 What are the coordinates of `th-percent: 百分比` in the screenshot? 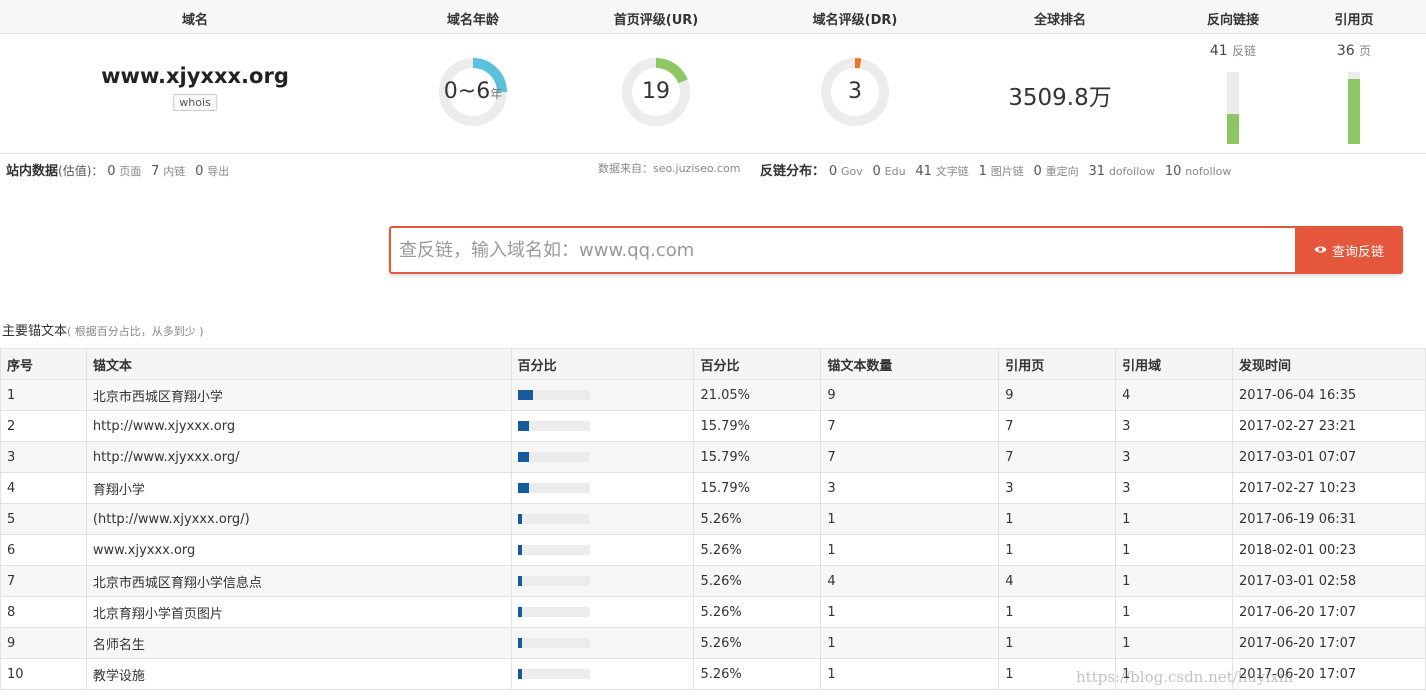 It's located at (757, 364).